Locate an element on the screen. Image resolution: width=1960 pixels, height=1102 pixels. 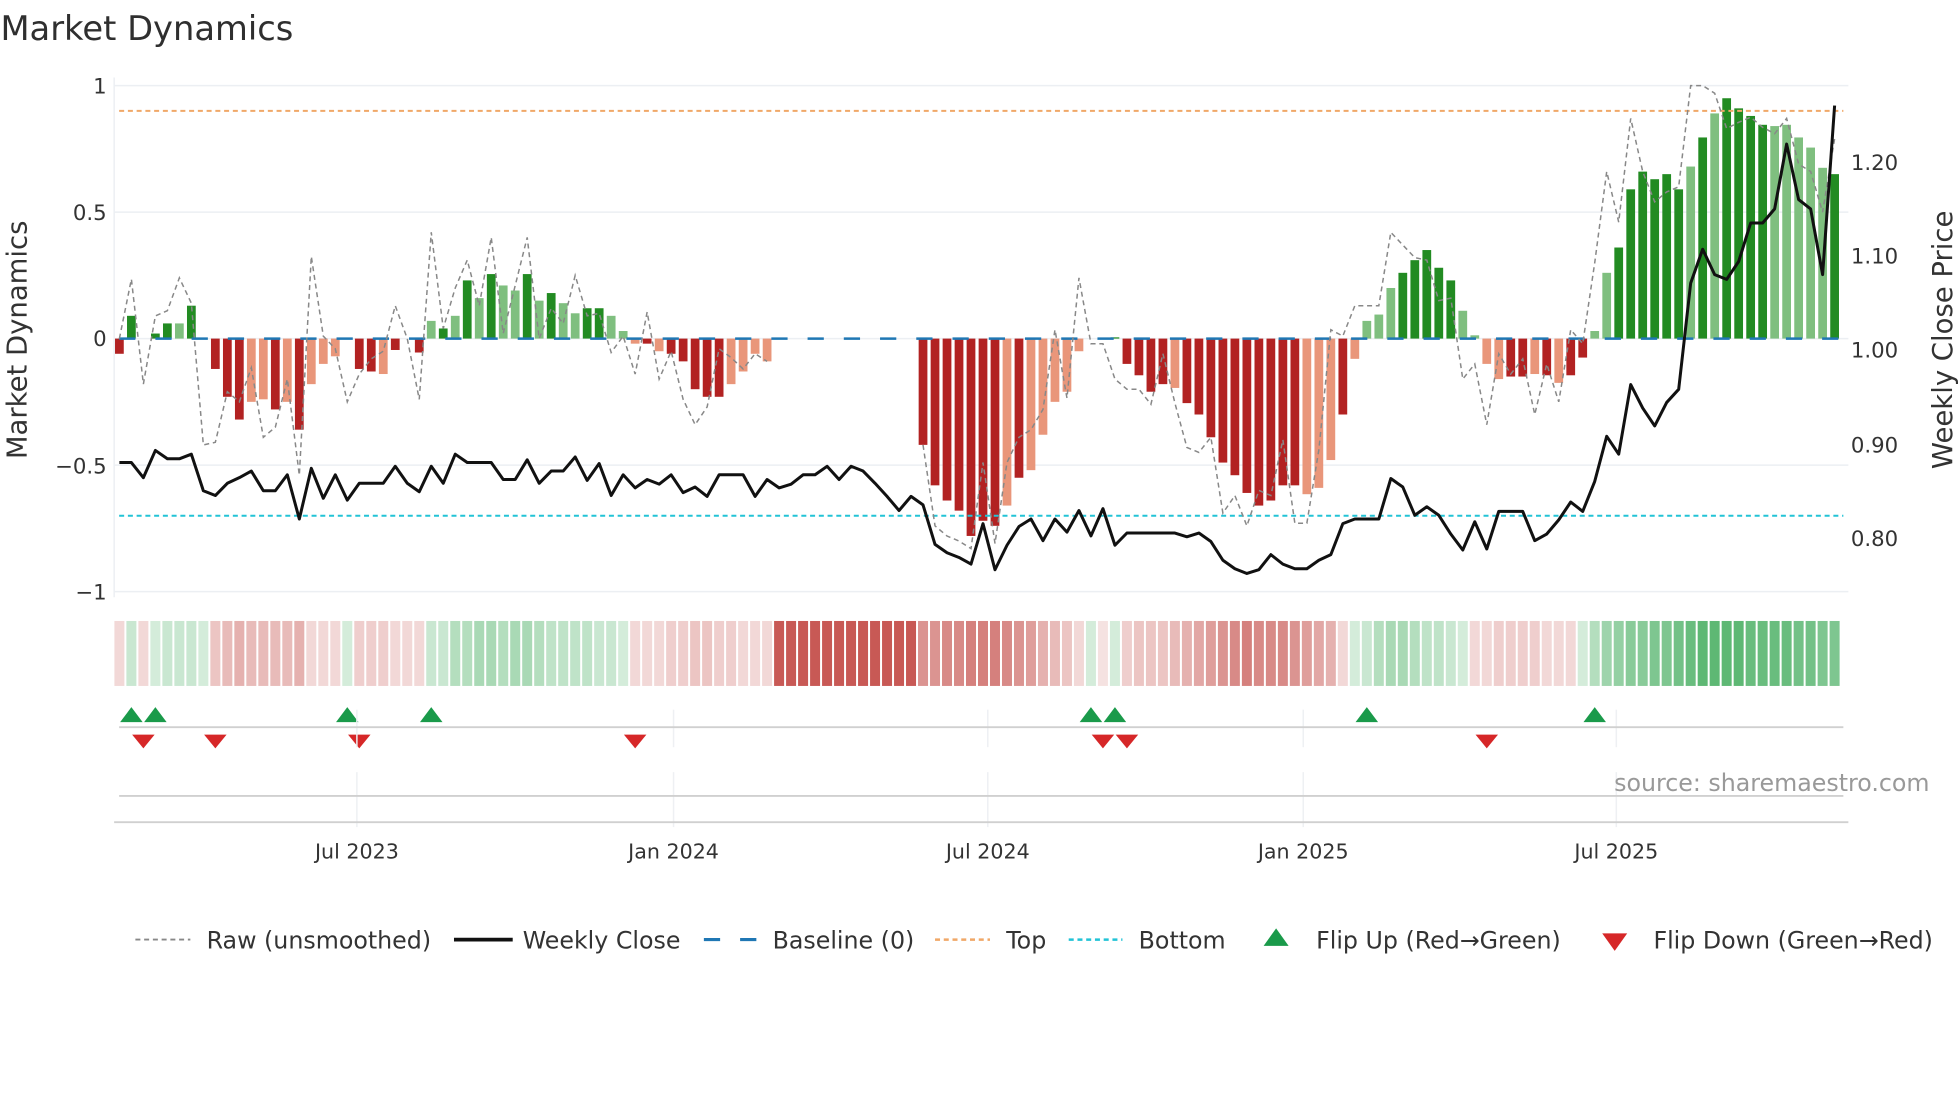
legend-item-flip-down: Flip Down (Green→Red) is located at coordinates (1767, 940).